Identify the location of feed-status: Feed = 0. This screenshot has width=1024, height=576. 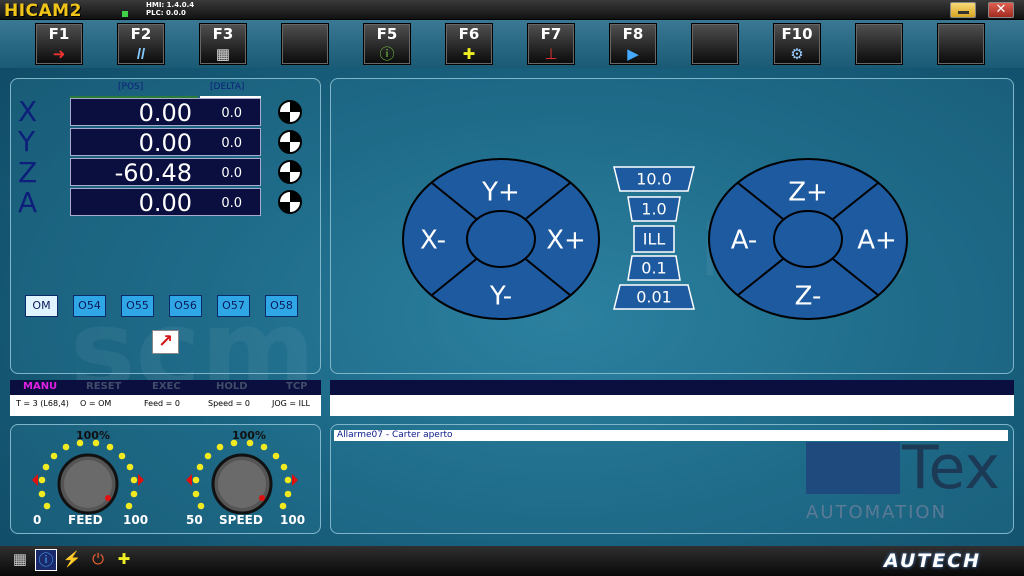
(162, 403).